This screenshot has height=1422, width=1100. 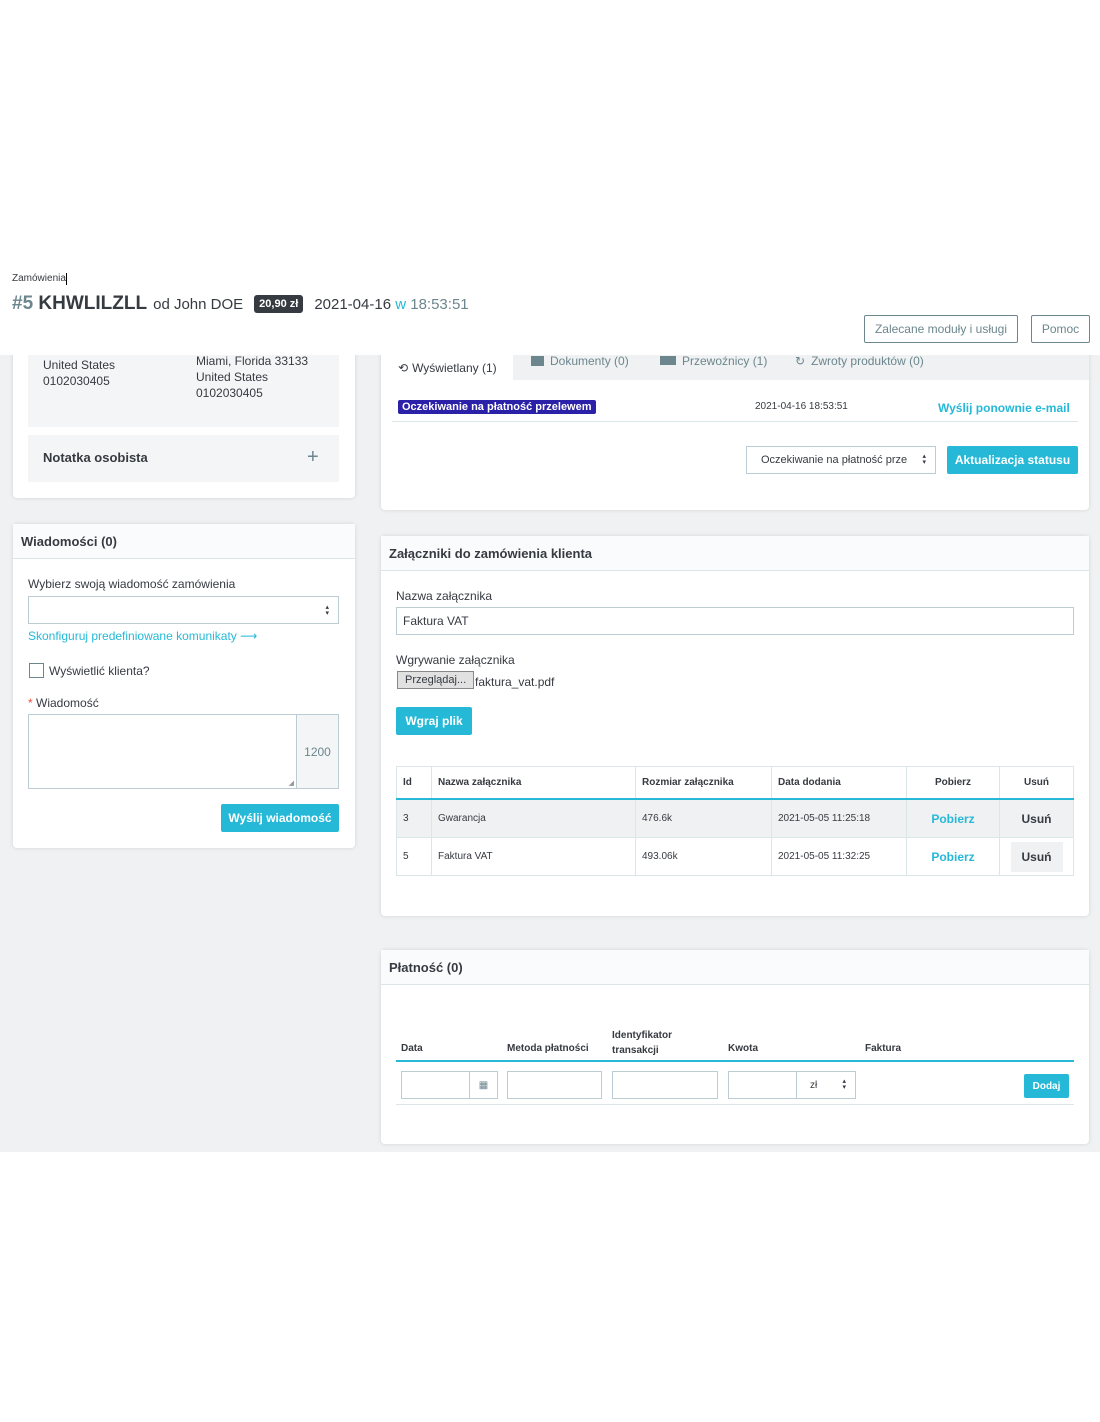 What do you see at coordinates (953, 783) in the screenshot?
I see `col-download: Pobierz` at bounding box center [953, 783].